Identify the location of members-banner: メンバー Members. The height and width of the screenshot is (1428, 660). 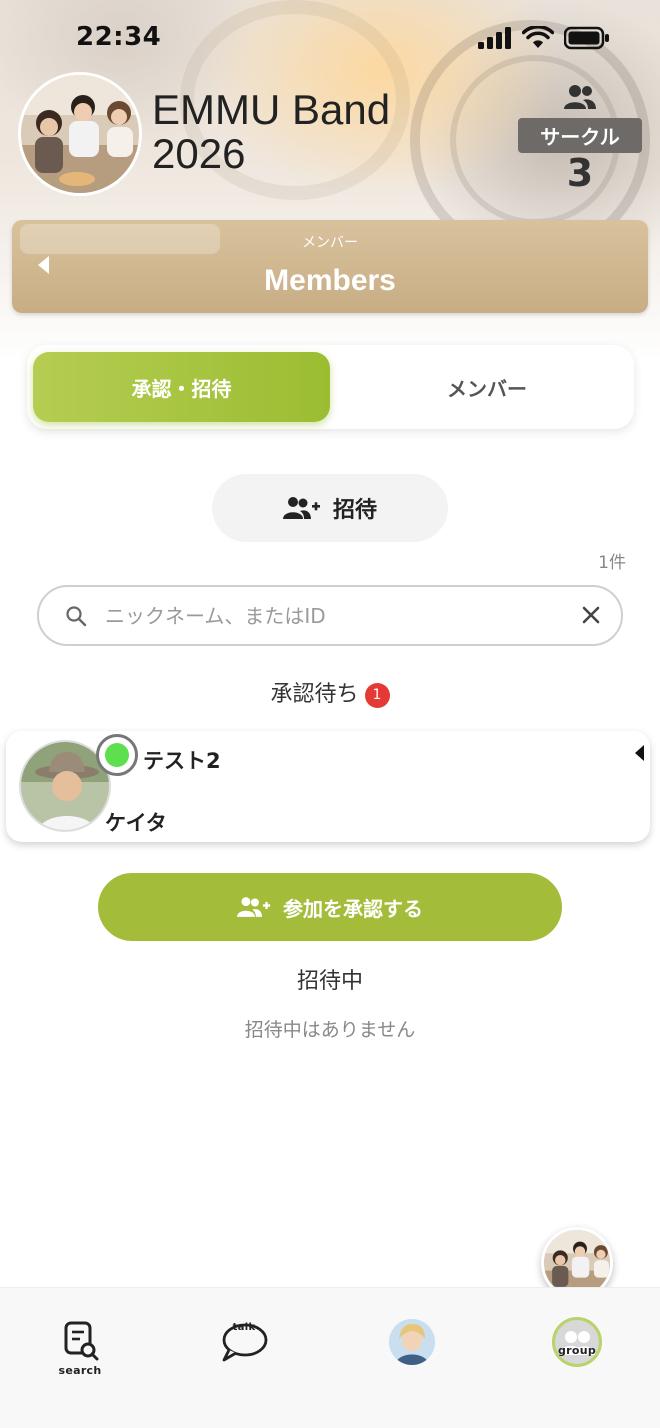
(330, 266).